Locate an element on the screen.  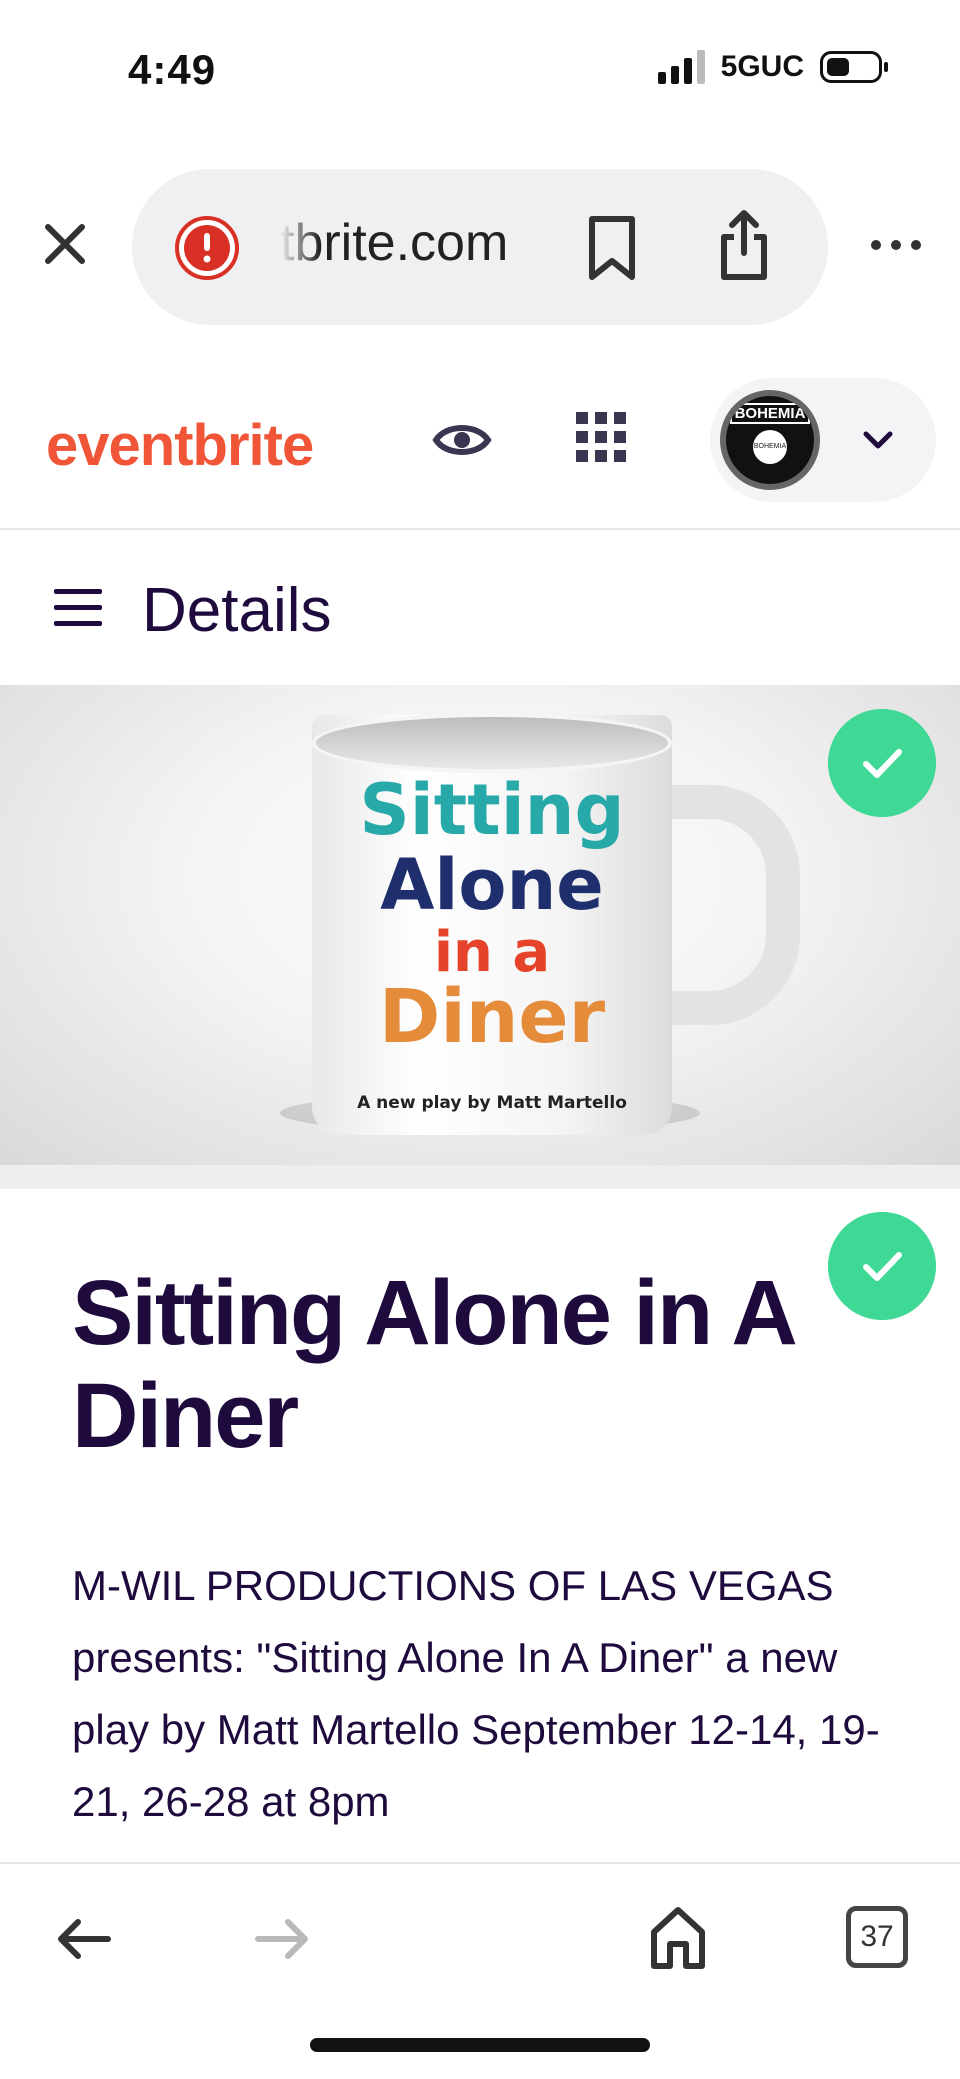
details-bar: Details is located at coordinates (480, 609).